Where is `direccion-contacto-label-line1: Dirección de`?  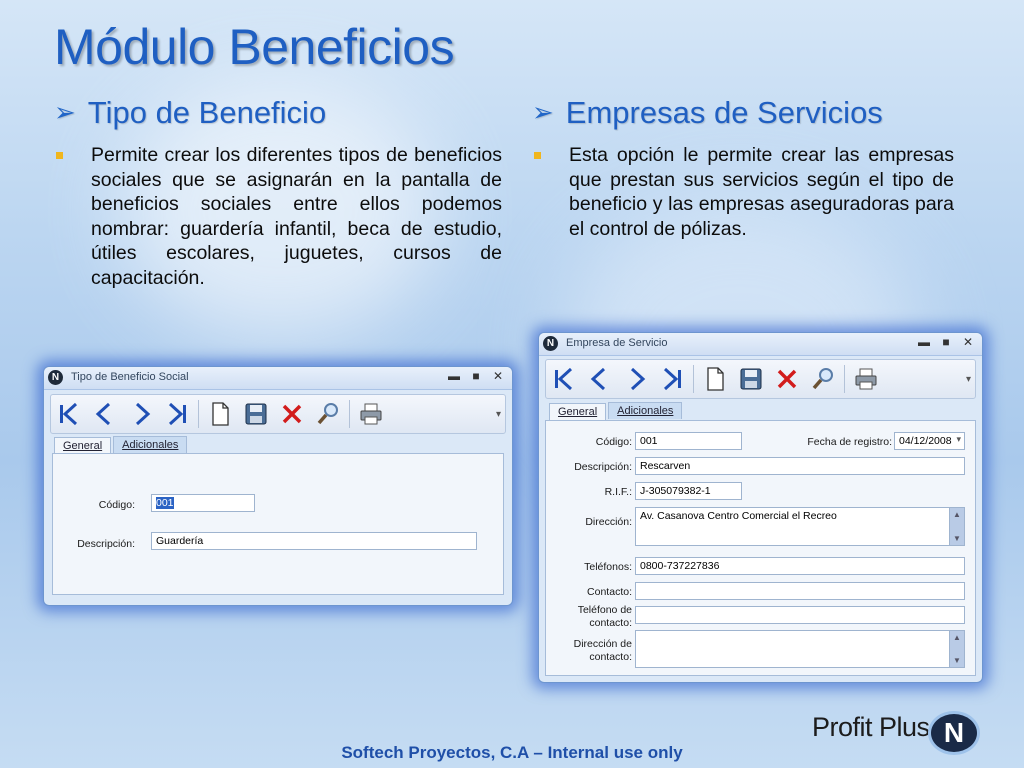
direccion-contacto-label-line1: Dirección de is located at coordinates (602, 644).